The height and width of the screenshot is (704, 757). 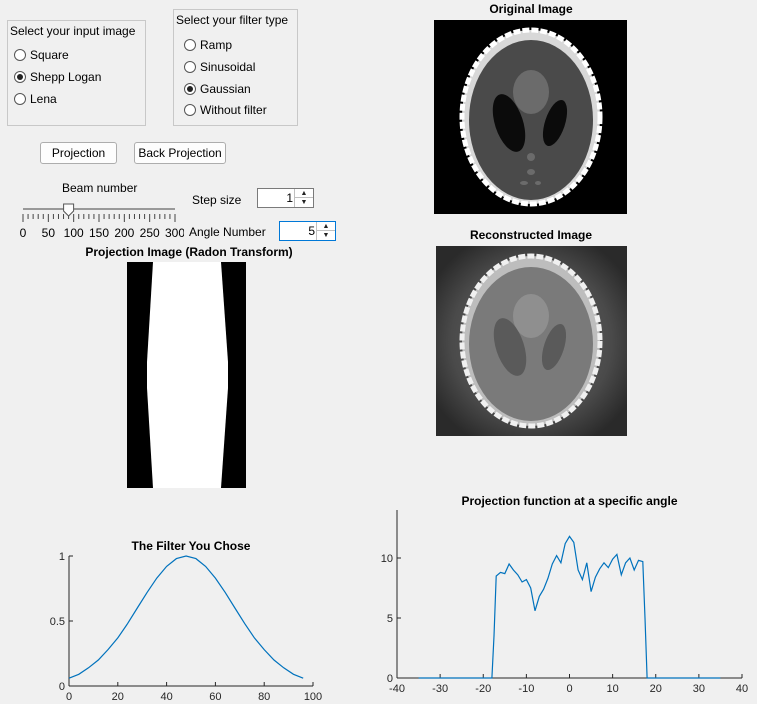 I want to click on slider-thumb, so click(x=69, y=210).